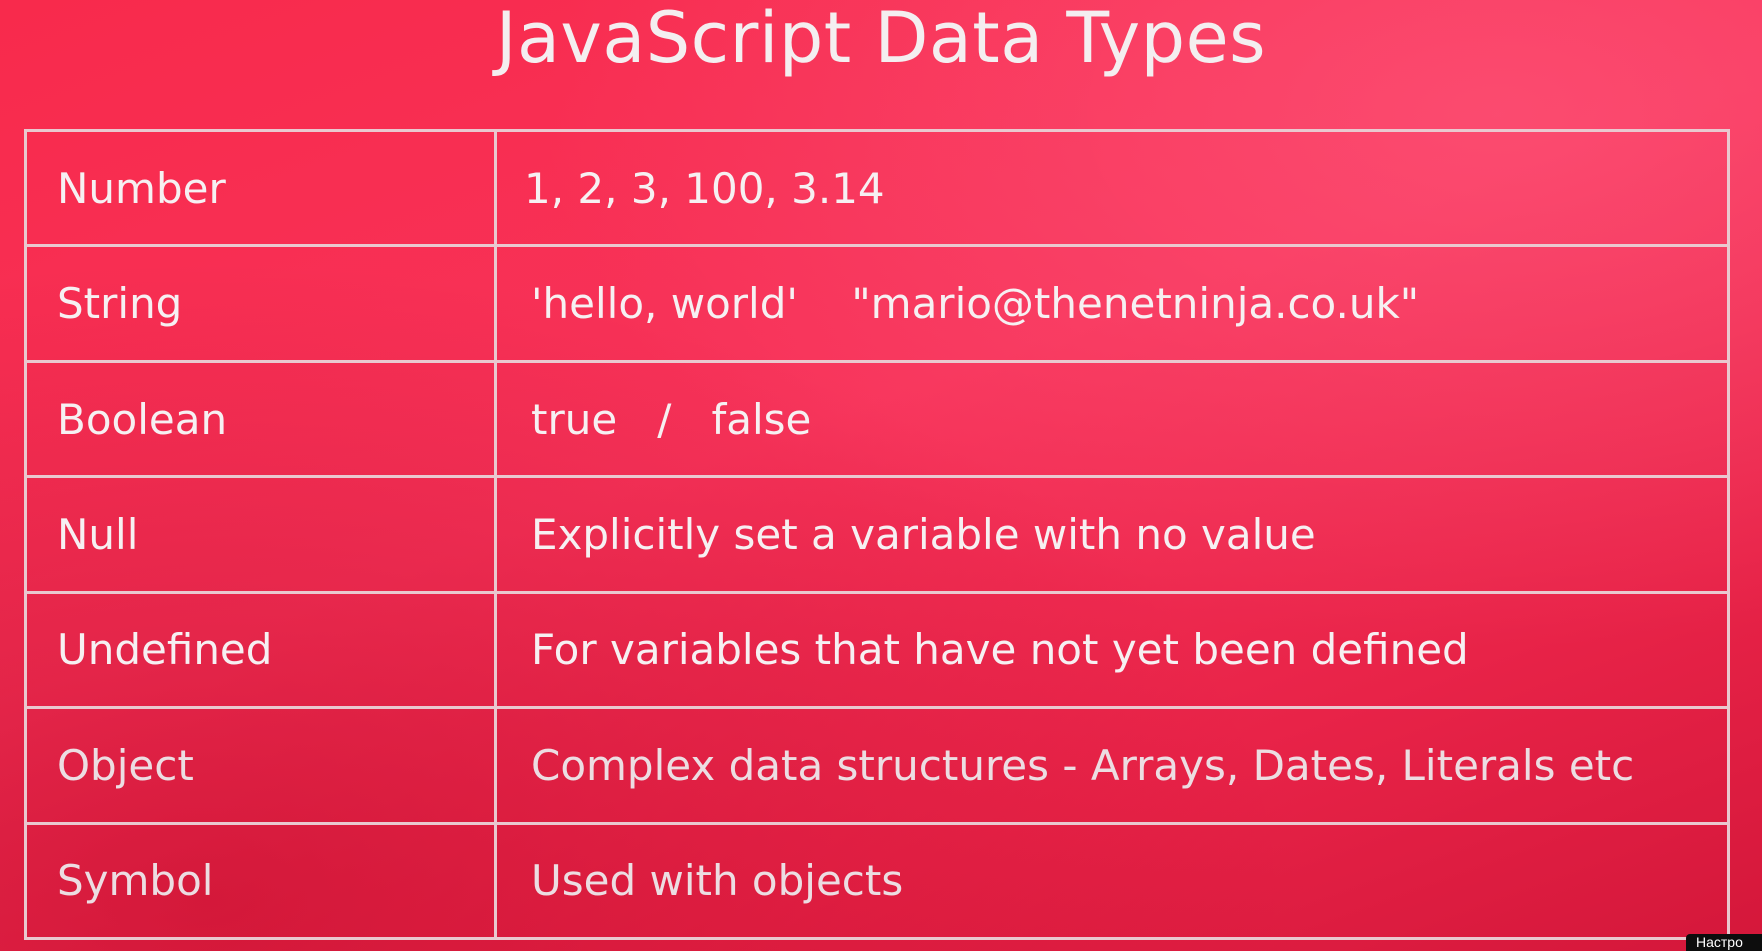  What do you see at coordinates (1112, 303) in the screenshot?
I see `value-cell: 'hello, world' "mario@thenetninja.co.uk"` at bounding box center [1112, 303].